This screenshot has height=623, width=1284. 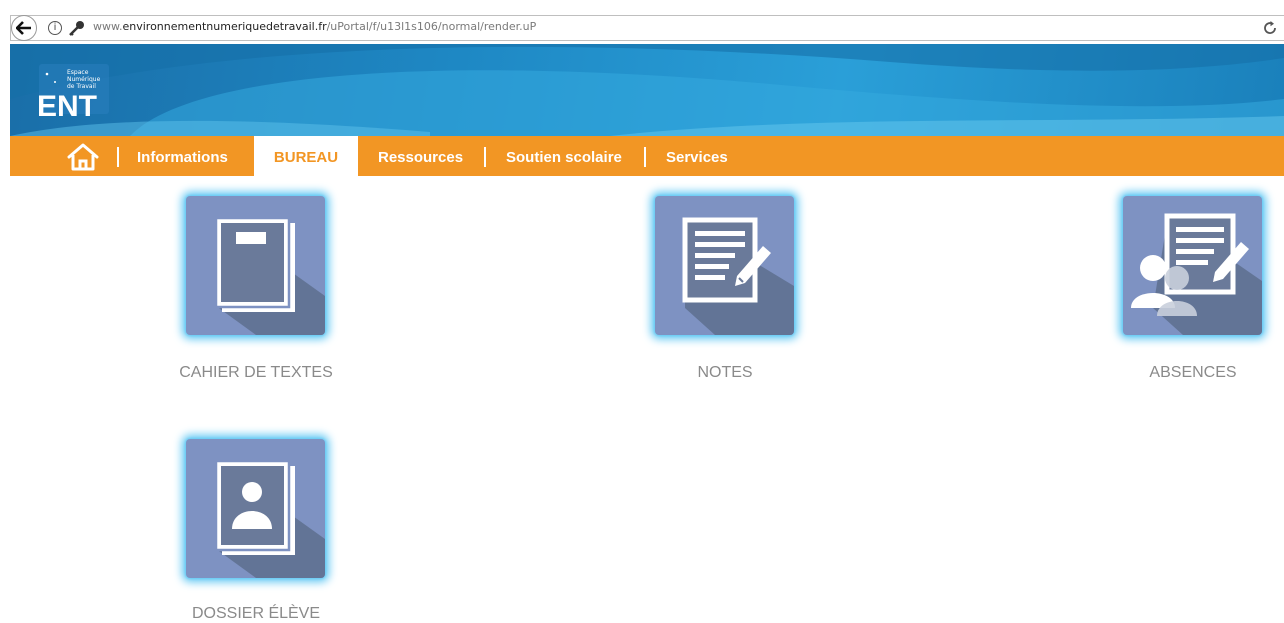 What do you see at coordinates (224, 26) in the screenshot?
I see `url-domain: environnementnumeriquedetravail.fr` at bounding box center [224, 26].